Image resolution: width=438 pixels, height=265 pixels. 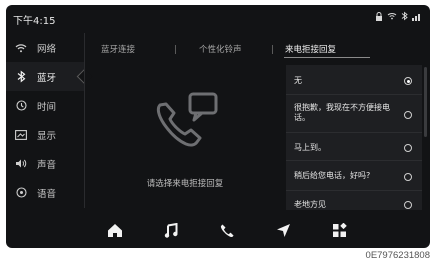 What do you see at coordinates (84, 120) in the screenshot?
I see `sidebar-divider` at bounding box center [84, 120].